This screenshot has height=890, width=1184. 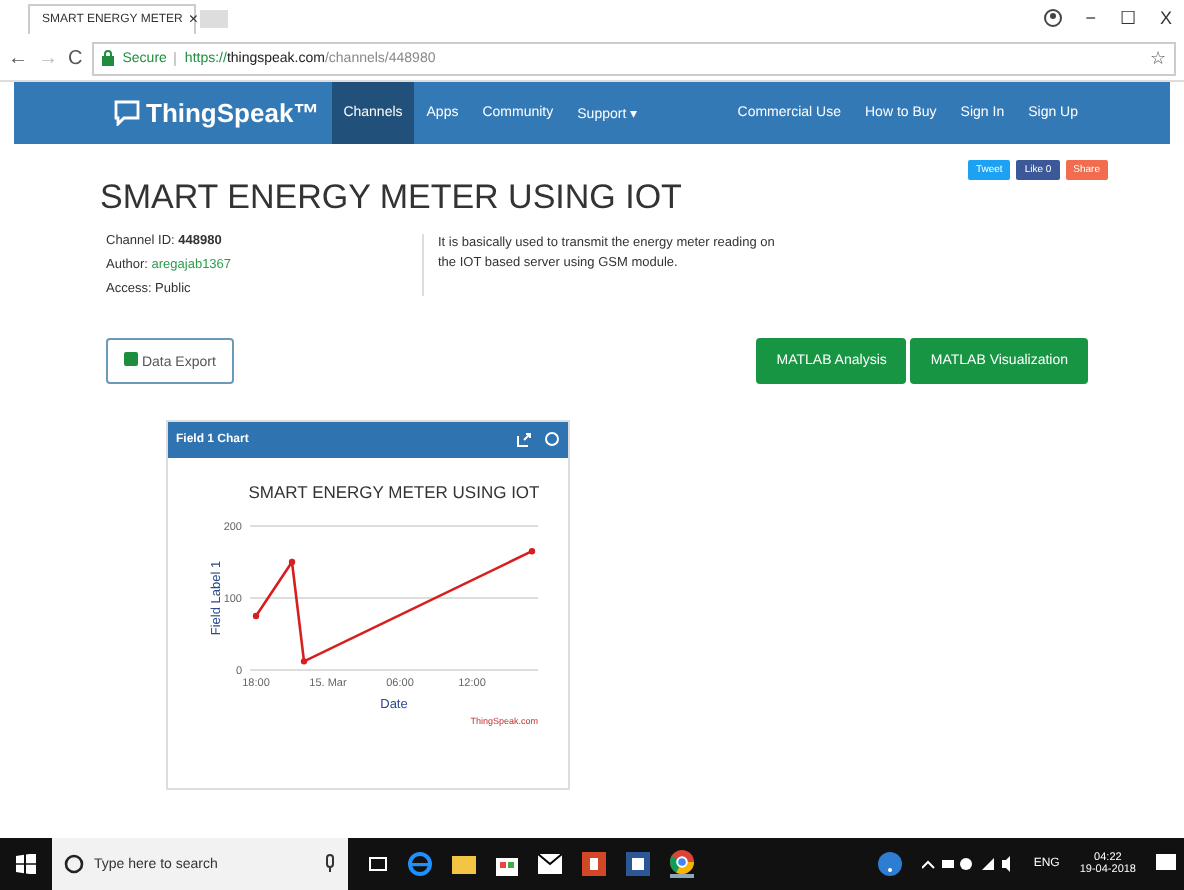 I want to click on export-icon, so click(x=131, y=359).